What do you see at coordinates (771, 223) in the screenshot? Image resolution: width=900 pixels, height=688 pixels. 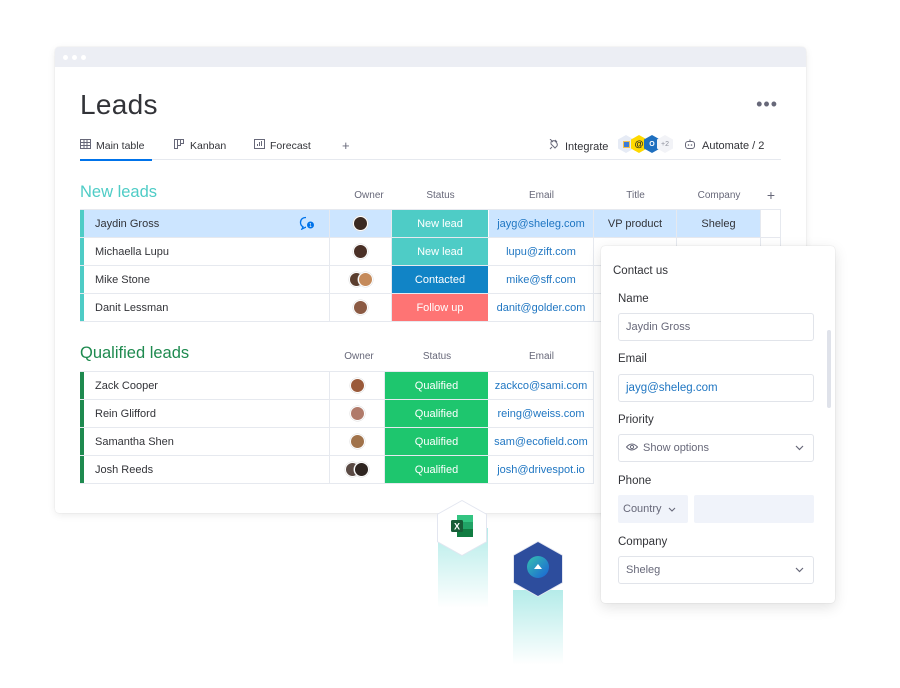 I see `empty-cell` at bounding box center [771, 223].